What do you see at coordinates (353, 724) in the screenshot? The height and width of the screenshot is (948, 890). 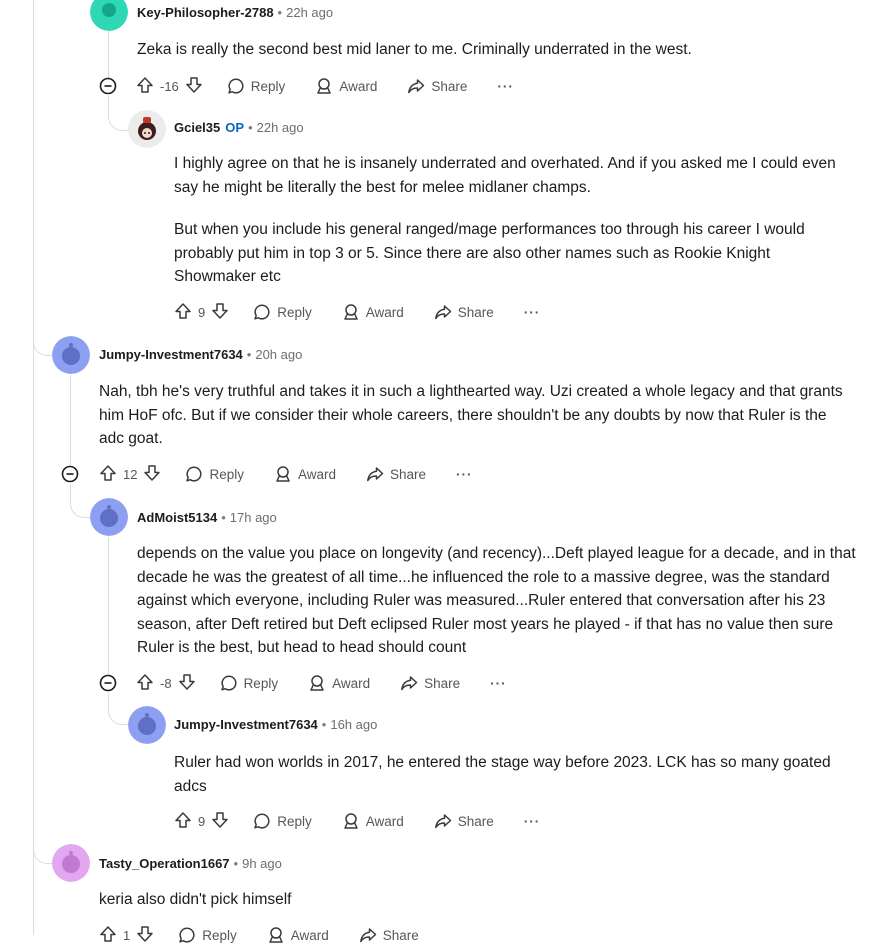 I see `timestamp: 16h ago` at bounding box center [353, 724].